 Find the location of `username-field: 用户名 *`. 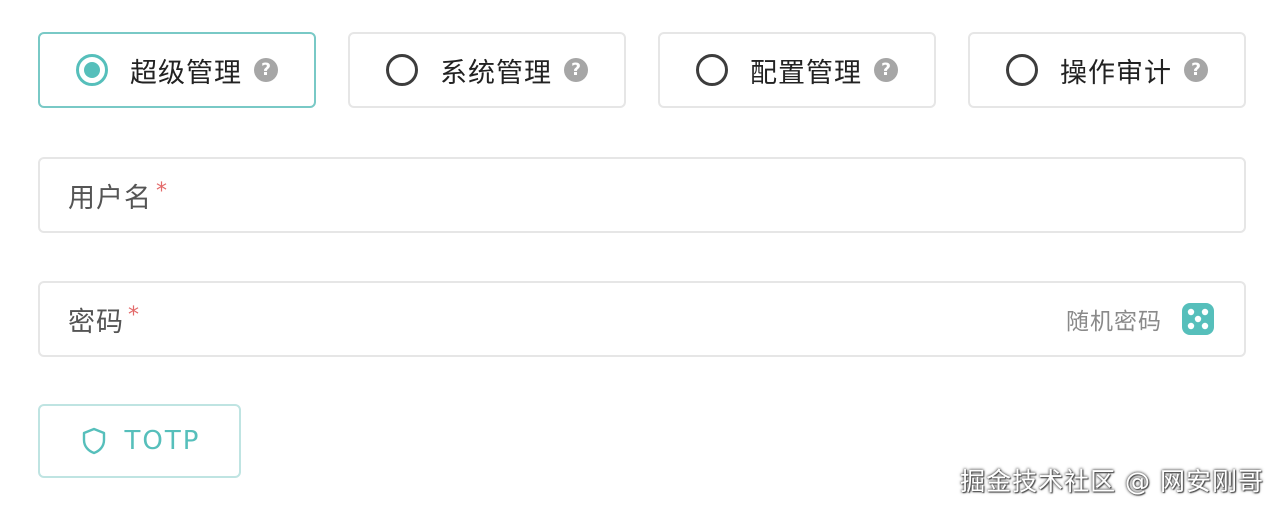

username-field: 用户名 * is located at coordinates (642, 195).